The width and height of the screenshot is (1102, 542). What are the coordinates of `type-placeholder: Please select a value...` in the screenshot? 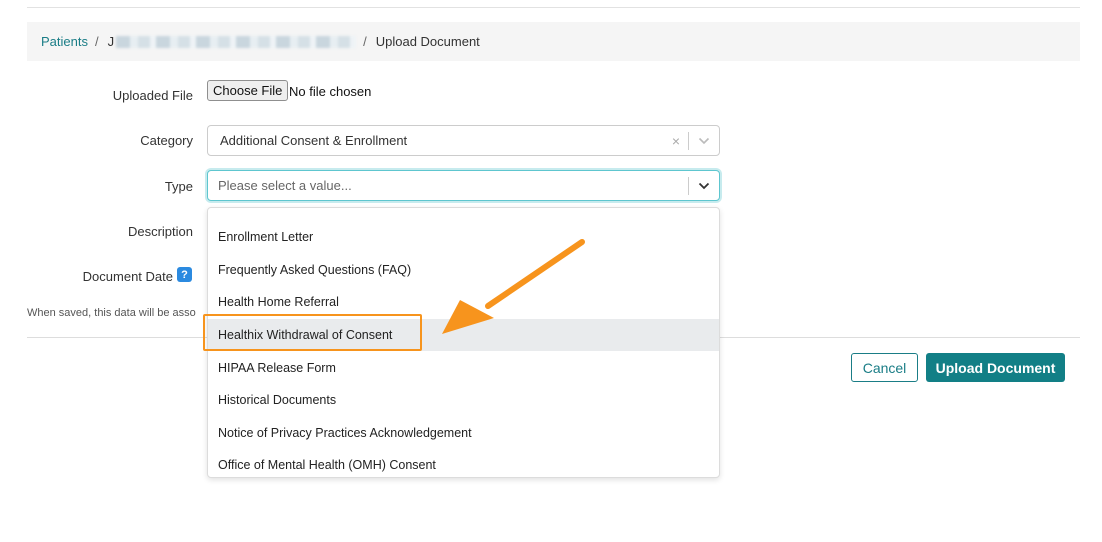 It's located at (285, 185).